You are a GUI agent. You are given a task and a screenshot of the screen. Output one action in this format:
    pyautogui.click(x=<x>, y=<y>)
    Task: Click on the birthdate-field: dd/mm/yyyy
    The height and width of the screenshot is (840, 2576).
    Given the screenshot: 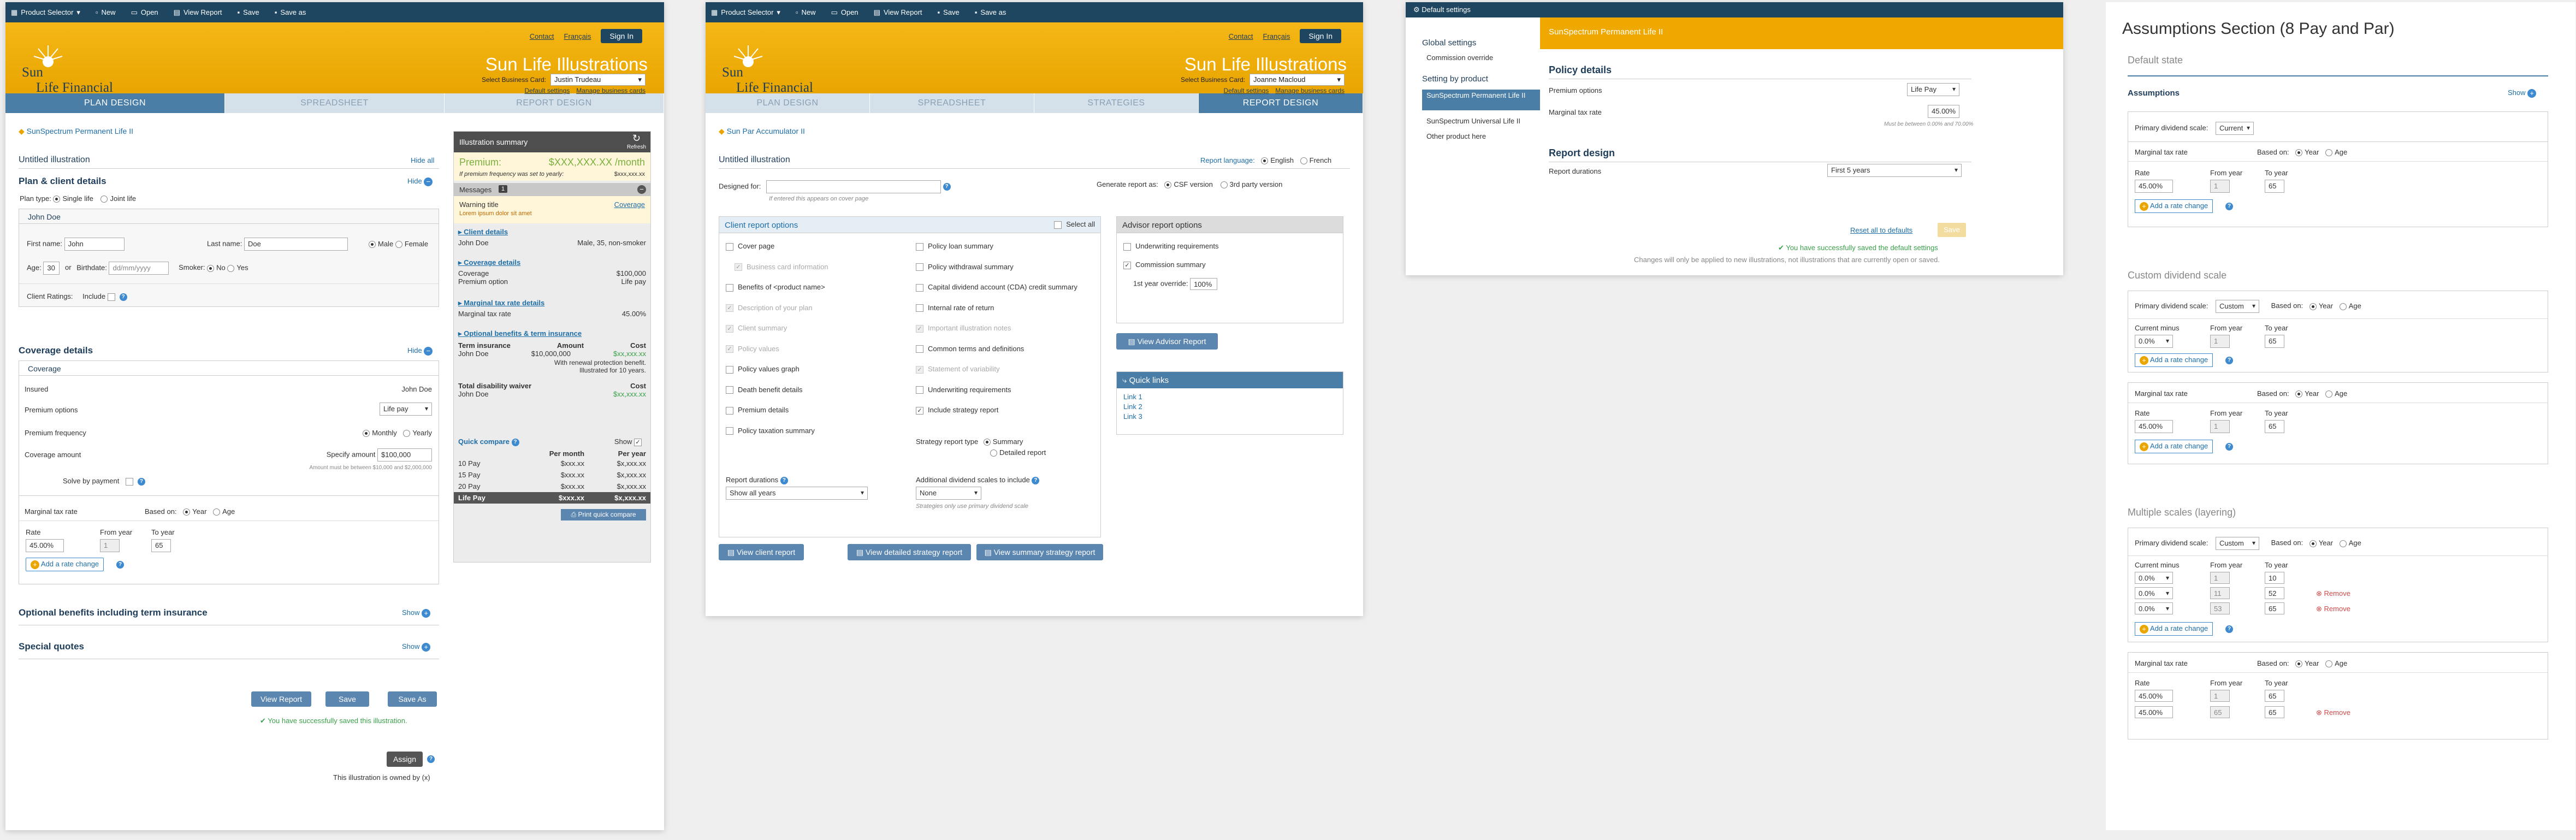 What is the action you would take?
    pyautogui.click(x=139, y=268)
    